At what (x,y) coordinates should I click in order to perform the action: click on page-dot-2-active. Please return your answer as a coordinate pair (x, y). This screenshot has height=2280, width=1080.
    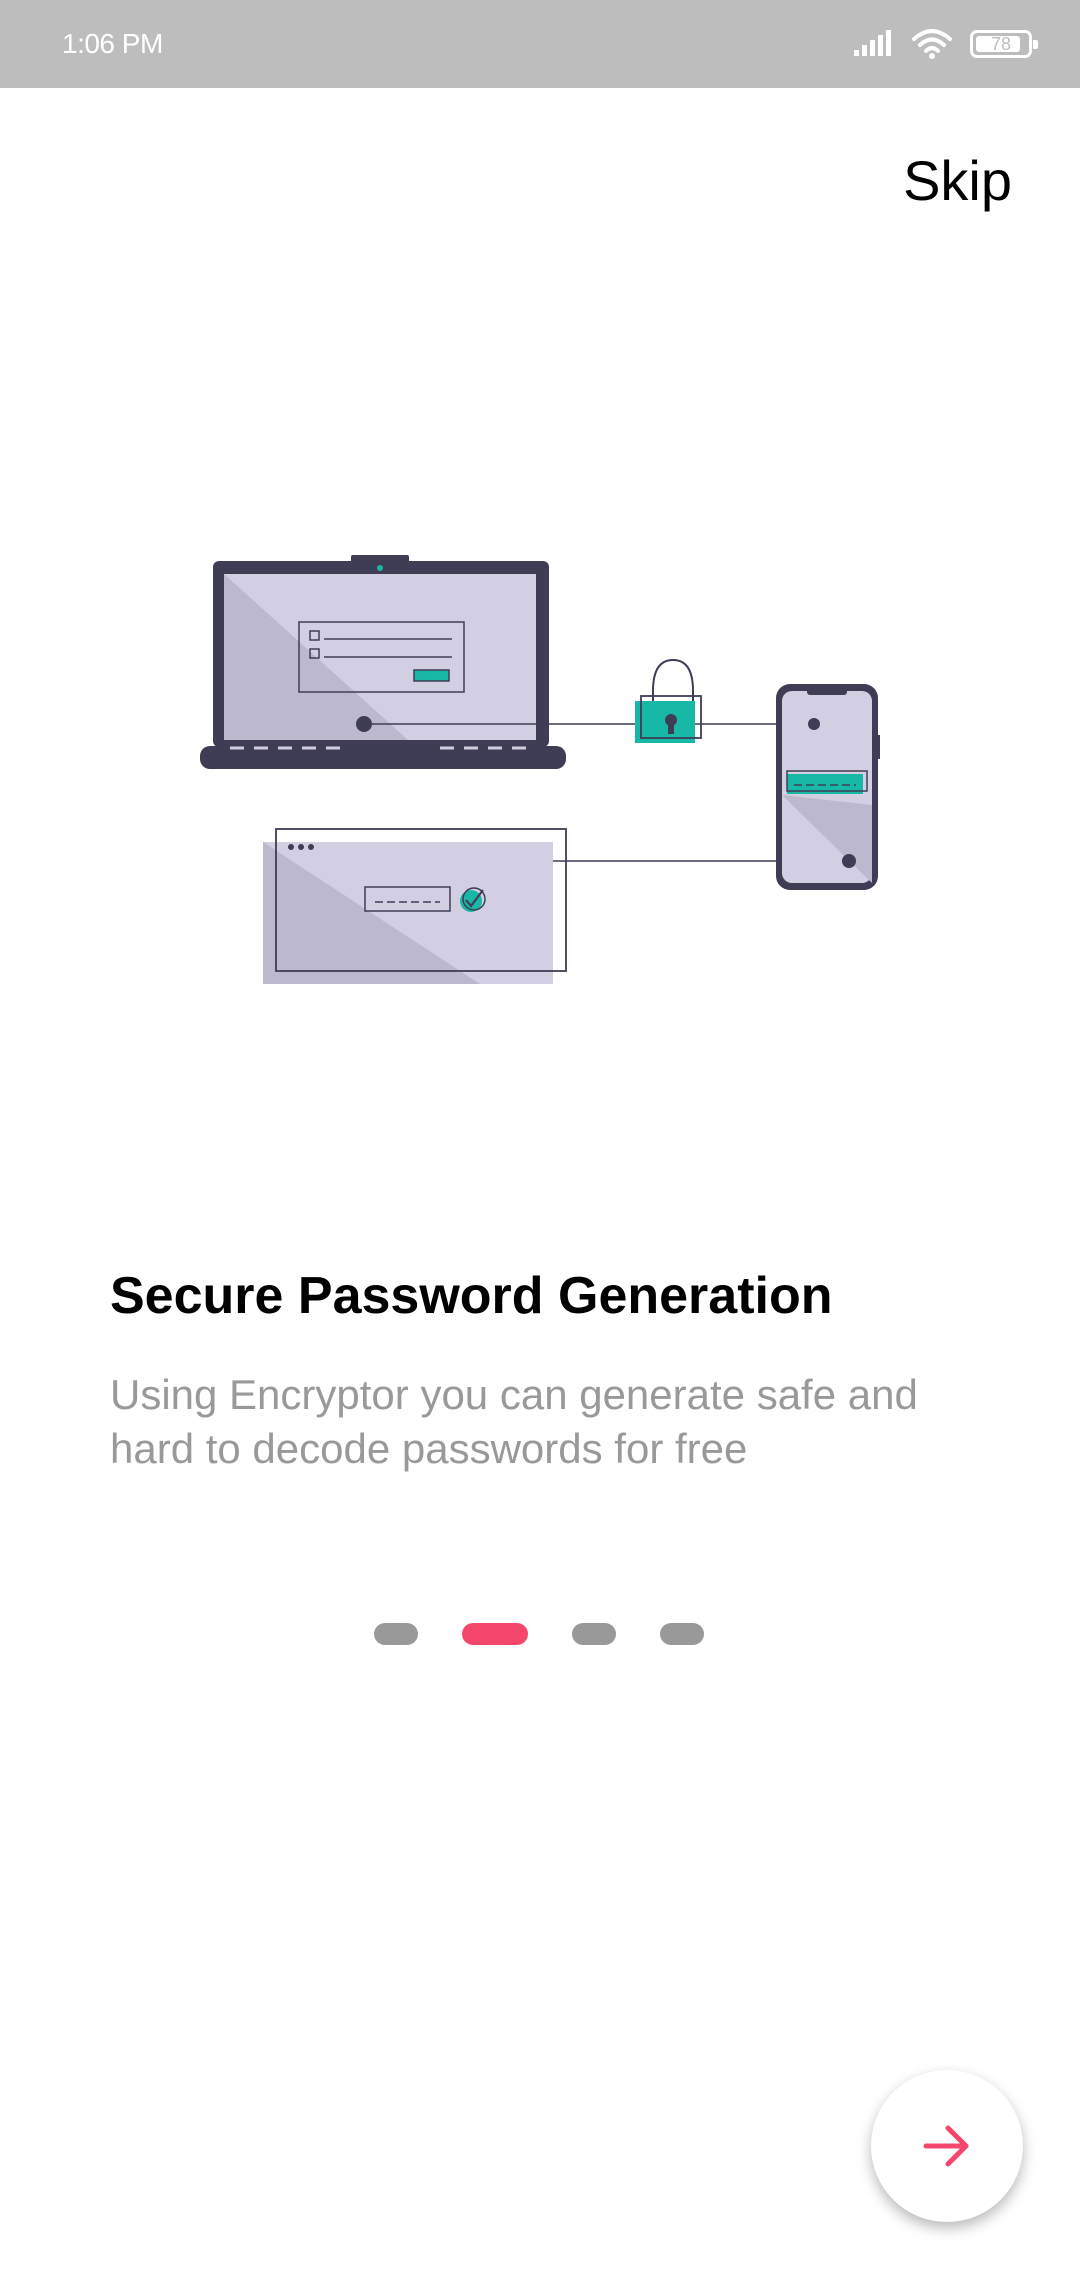
    Looking at the image, I should click on (495, 1634).